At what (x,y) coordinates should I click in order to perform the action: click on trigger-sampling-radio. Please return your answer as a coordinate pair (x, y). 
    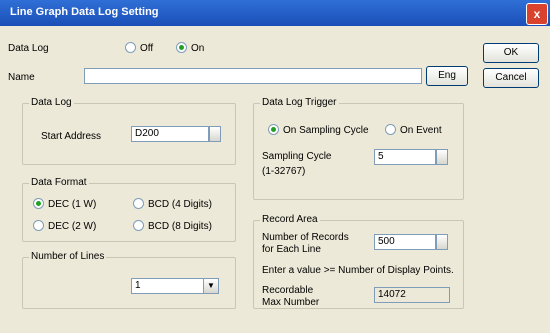
    Looking at the image, I should click on (273, 129).